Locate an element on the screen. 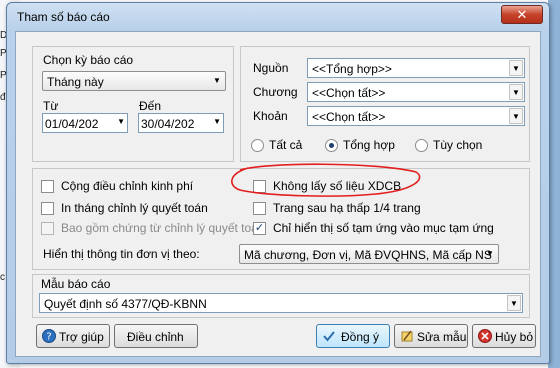 The width and height of the screenshot is (560, 368). cancel-button: Hủy bỏ is located at coordinates (504, 336).